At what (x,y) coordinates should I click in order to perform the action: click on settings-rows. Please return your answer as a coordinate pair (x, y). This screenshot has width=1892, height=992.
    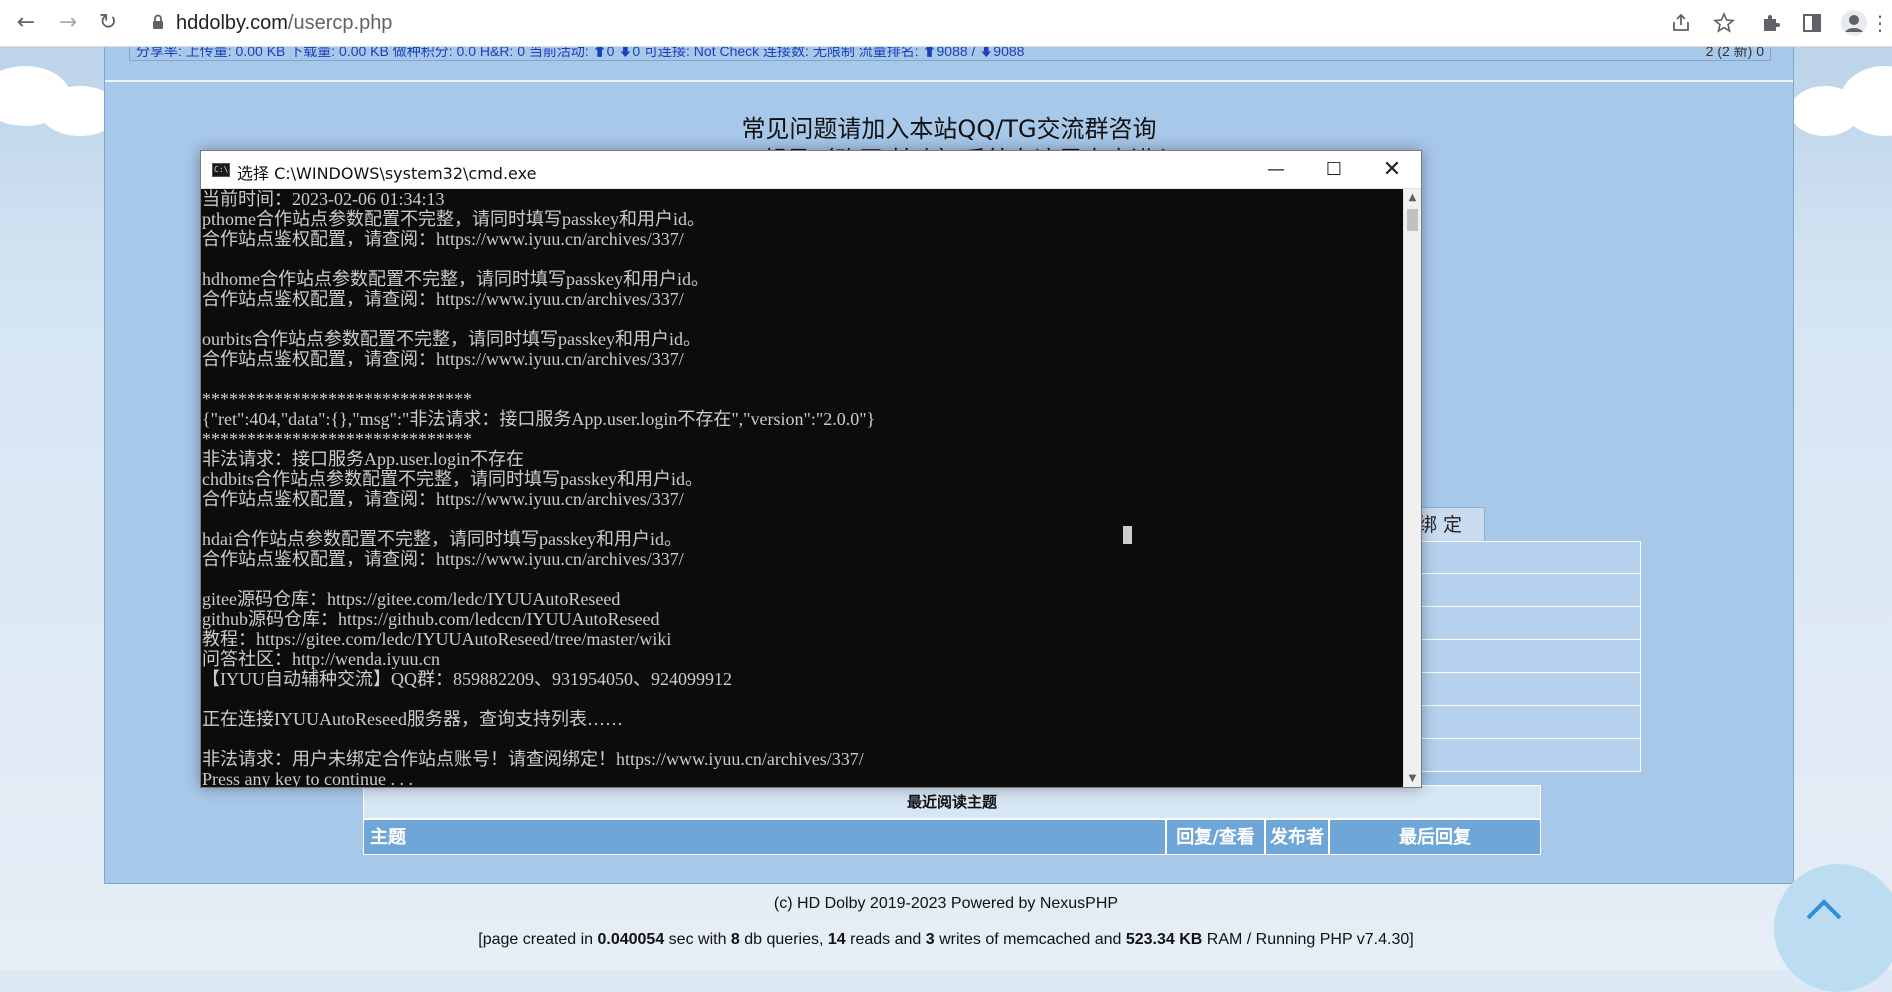
    Looking at the image, I should click on (1523, 656).